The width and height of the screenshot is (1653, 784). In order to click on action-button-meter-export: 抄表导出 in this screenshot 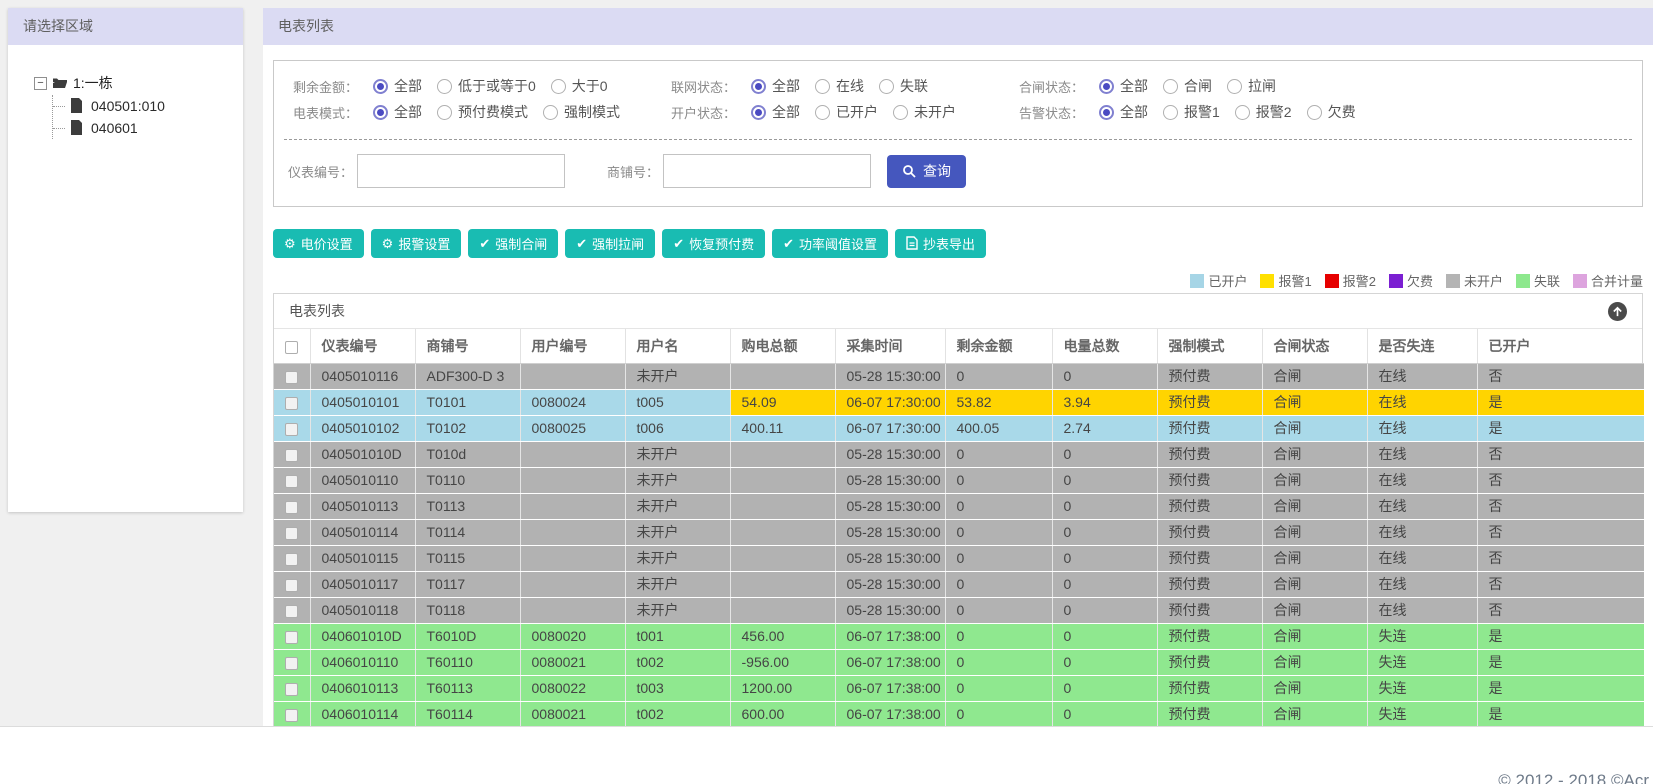, I will do `click(941, 243)`.